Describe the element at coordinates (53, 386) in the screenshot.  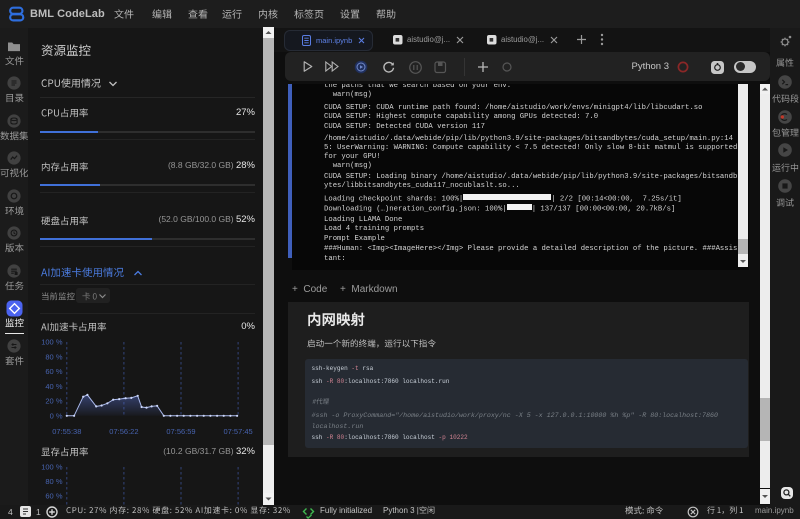
I see `svg-text: 40 %` at that location.